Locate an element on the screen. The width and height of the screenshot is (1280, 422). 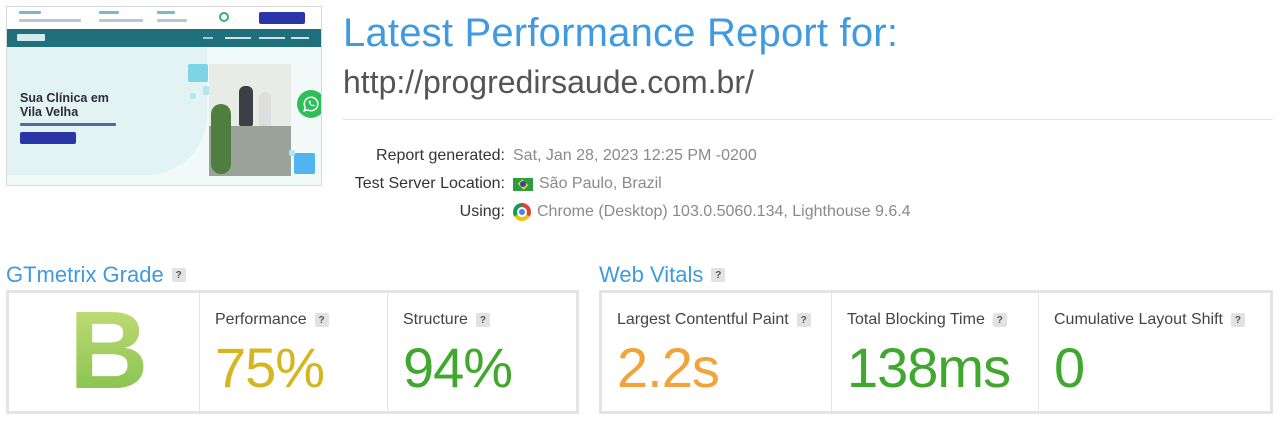
location-label: Test Server Location: is located at coordinates (429, 183).